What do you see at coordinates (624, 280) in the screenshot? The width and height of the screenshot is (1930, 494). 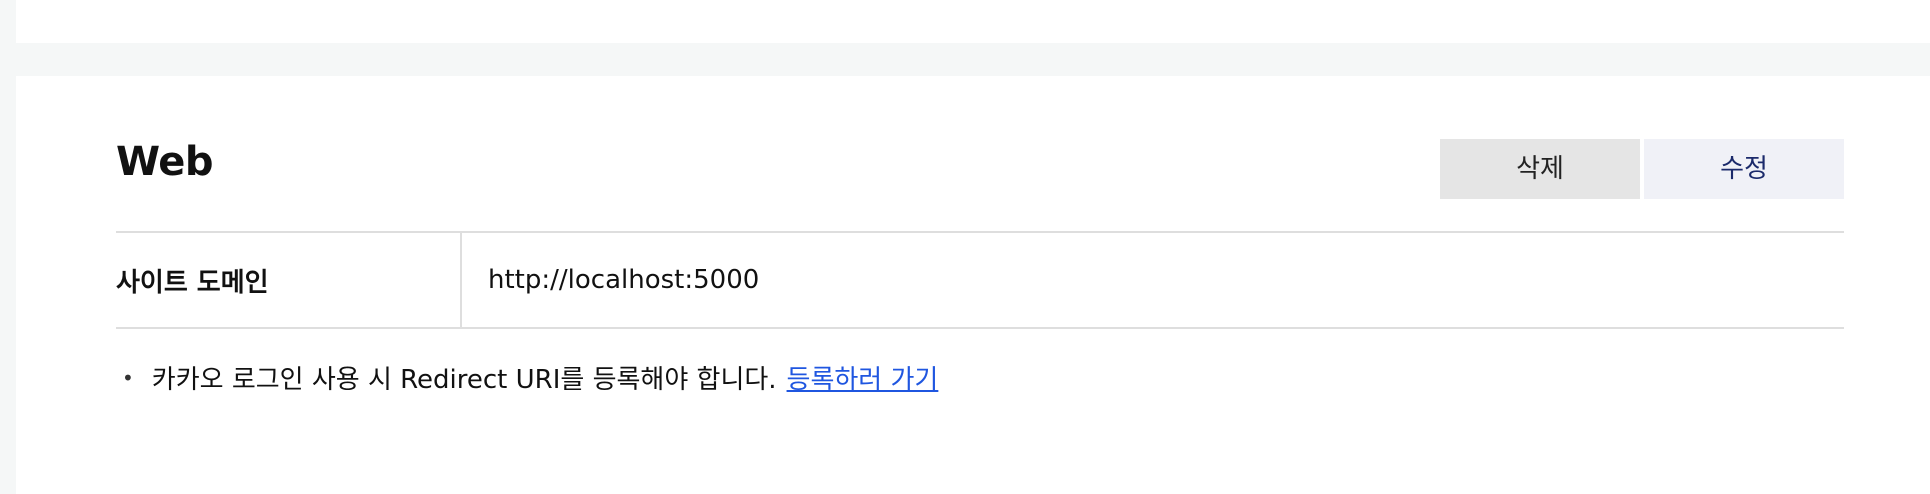 I see `site-domain-value: http://localhost:5000` at bounding box center [624, 280].